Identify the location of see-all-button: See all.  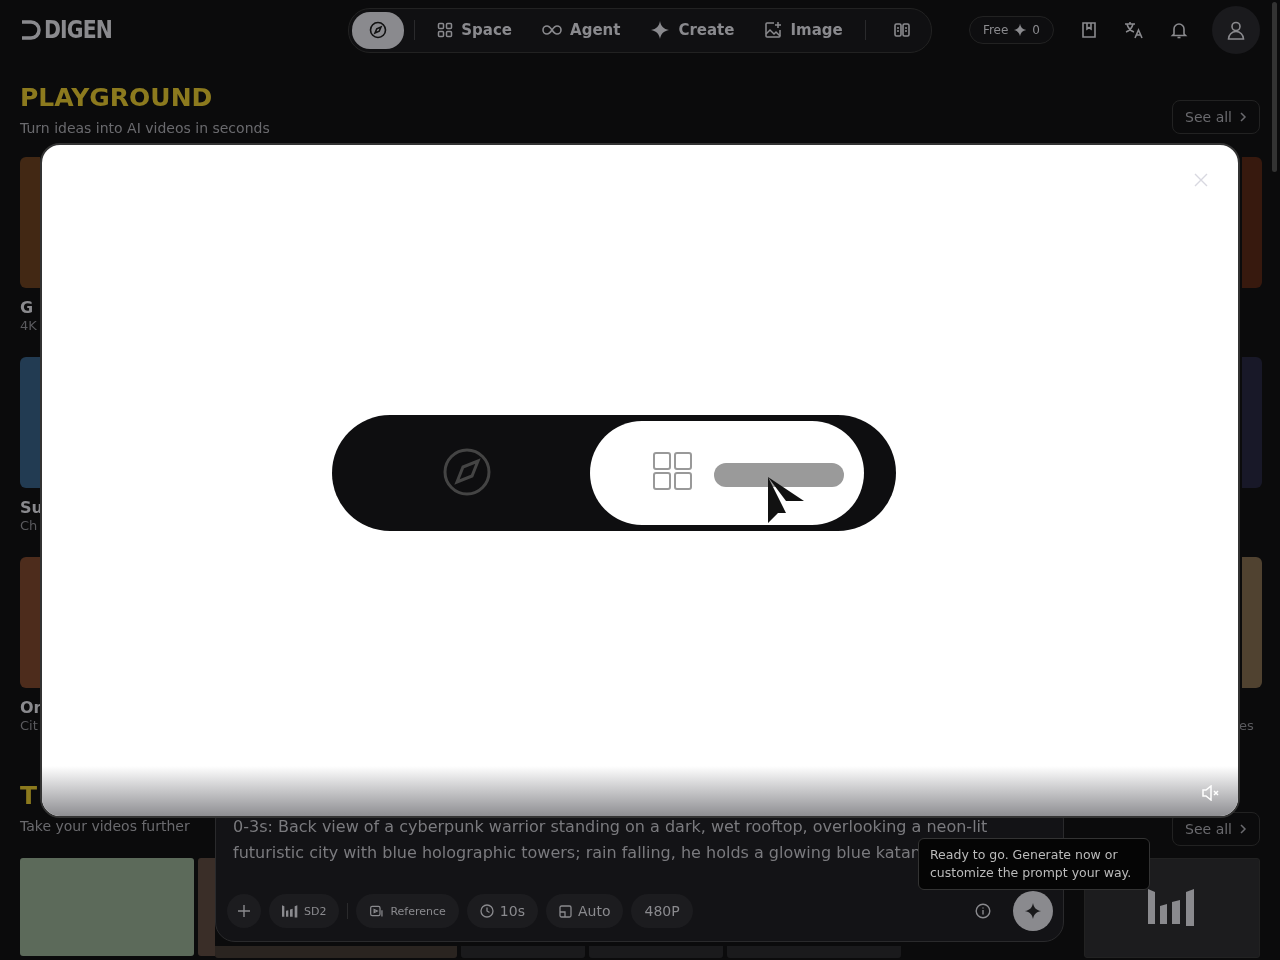
(1216, 117).